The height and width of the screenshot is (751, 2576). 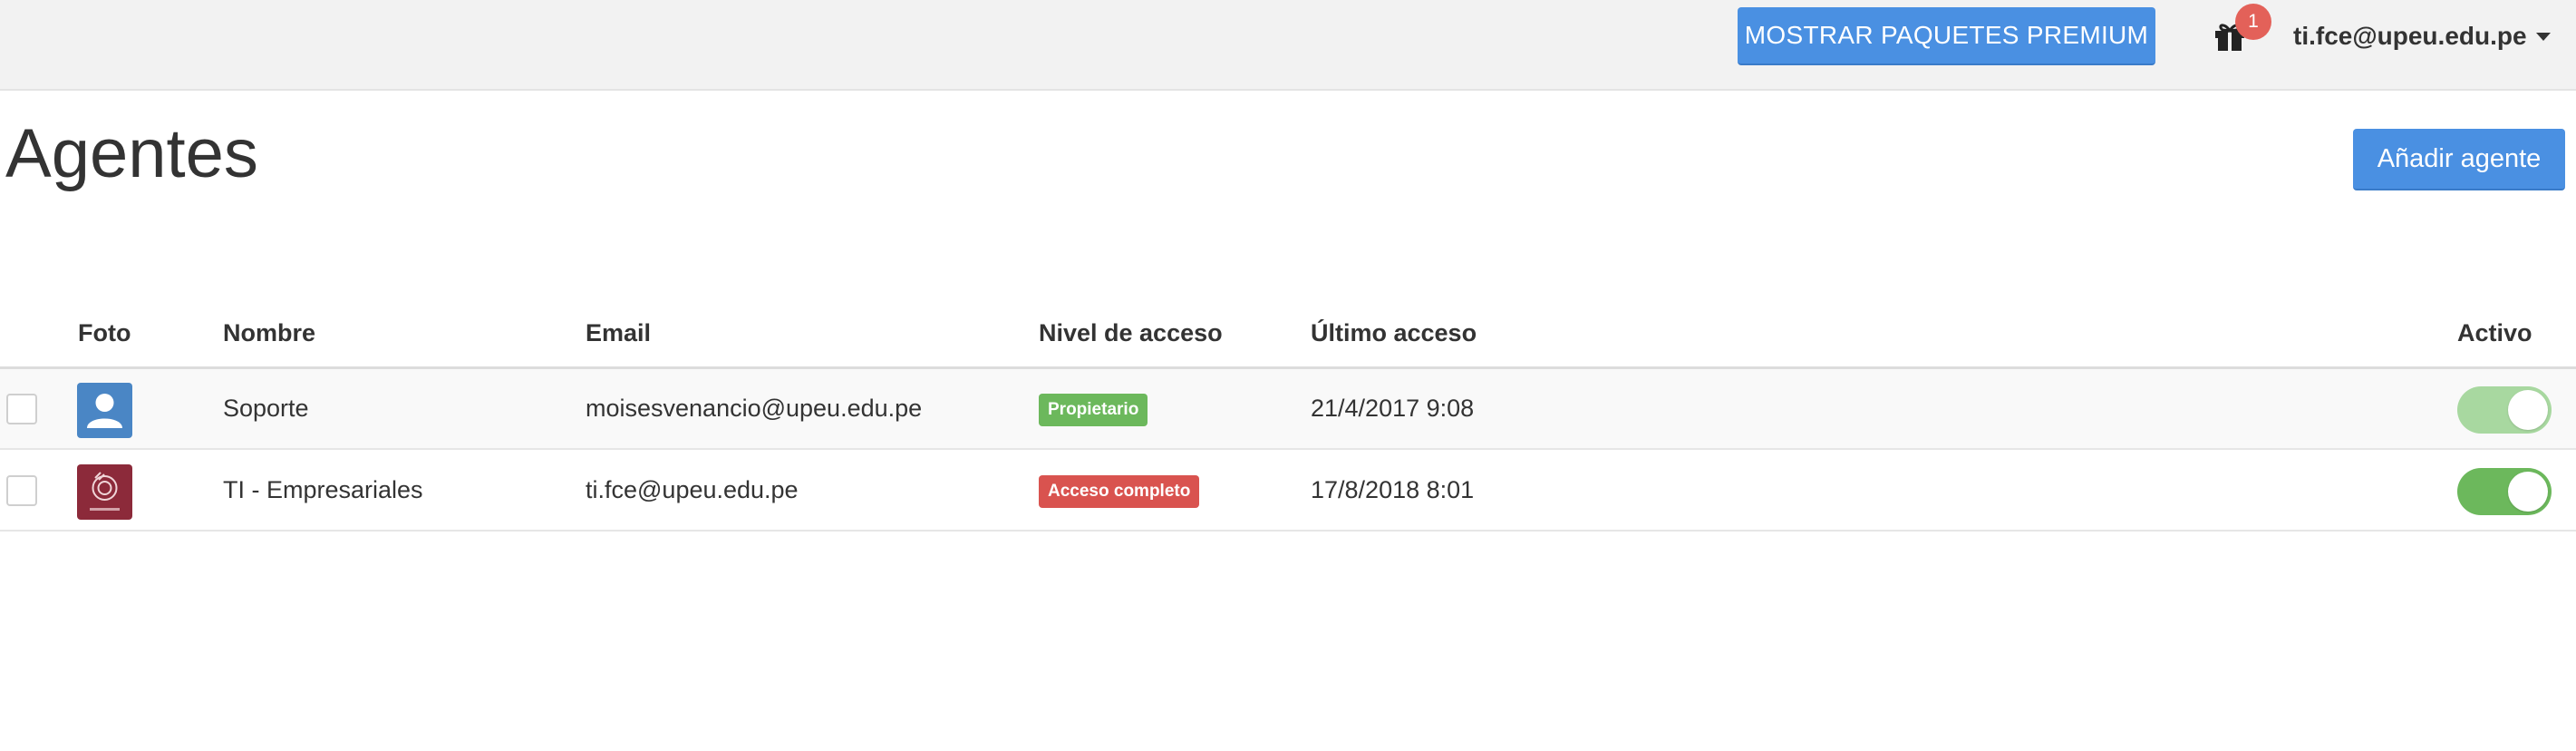 I want to click on column-header-name: Nombre, so click(x=269, y=333).